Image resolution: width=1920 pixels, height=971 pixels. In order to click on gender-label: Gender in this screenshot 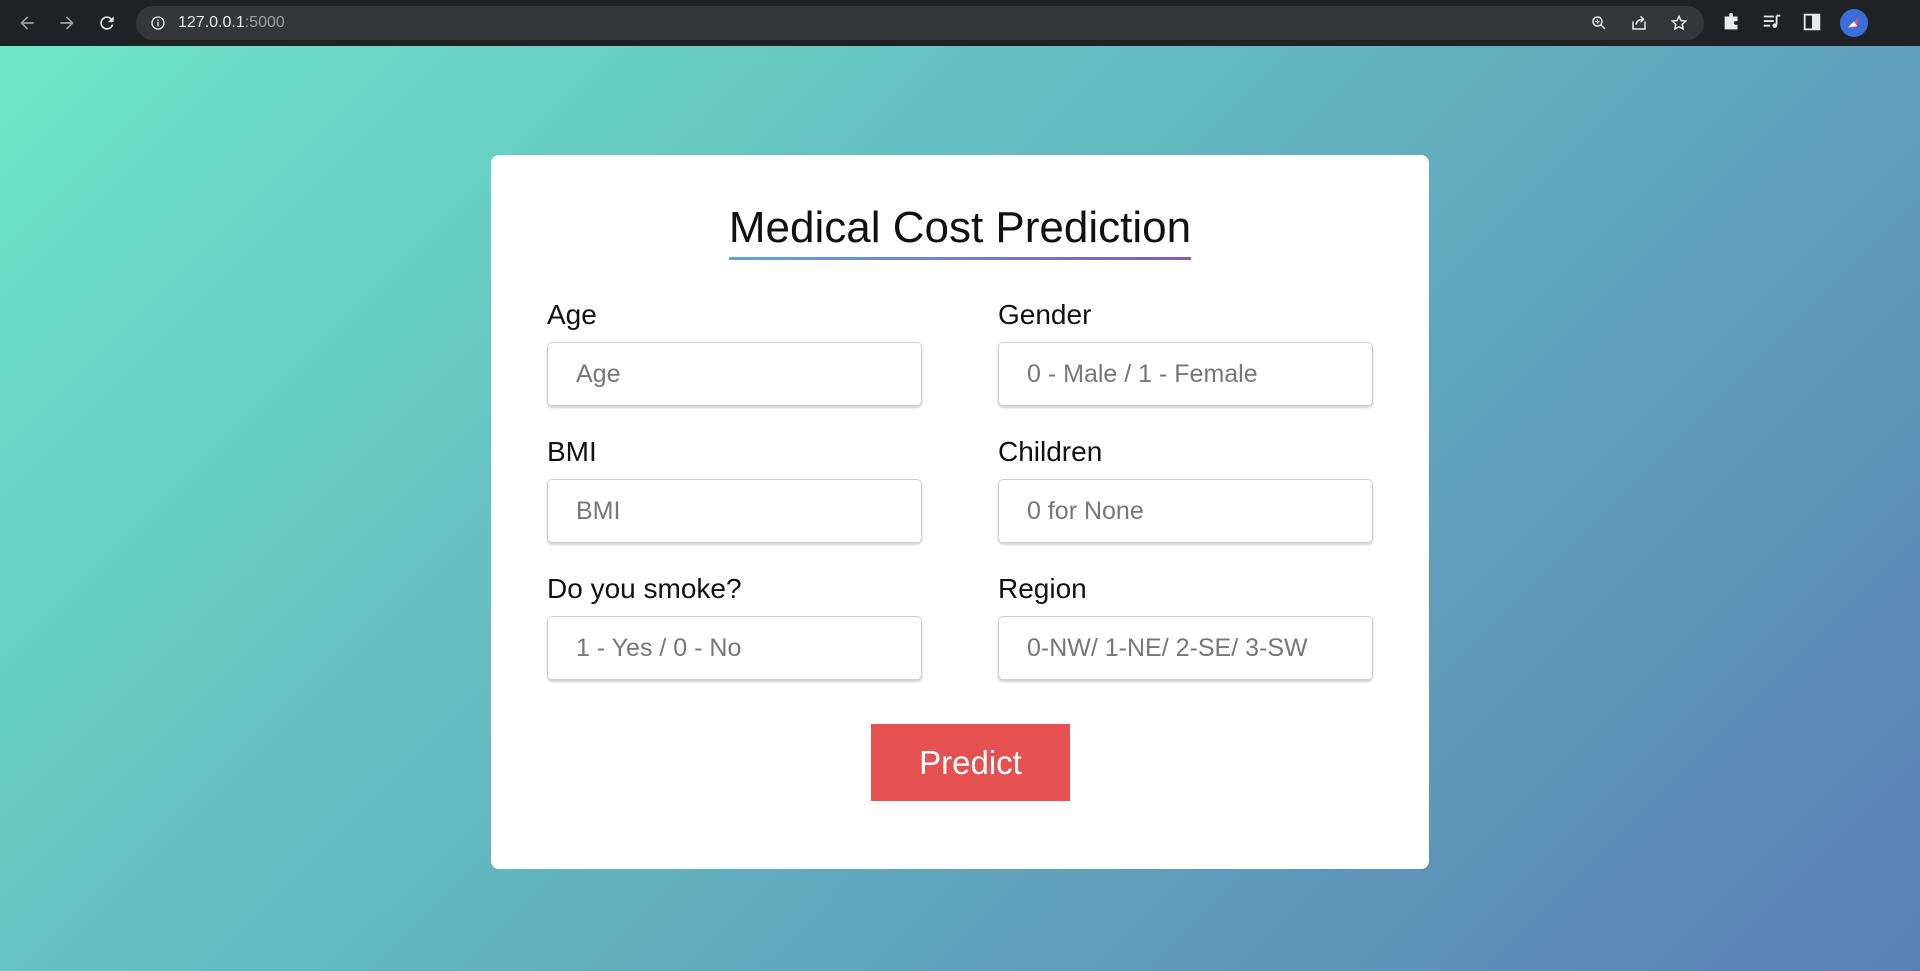, I will do `click(1045, 314)`.